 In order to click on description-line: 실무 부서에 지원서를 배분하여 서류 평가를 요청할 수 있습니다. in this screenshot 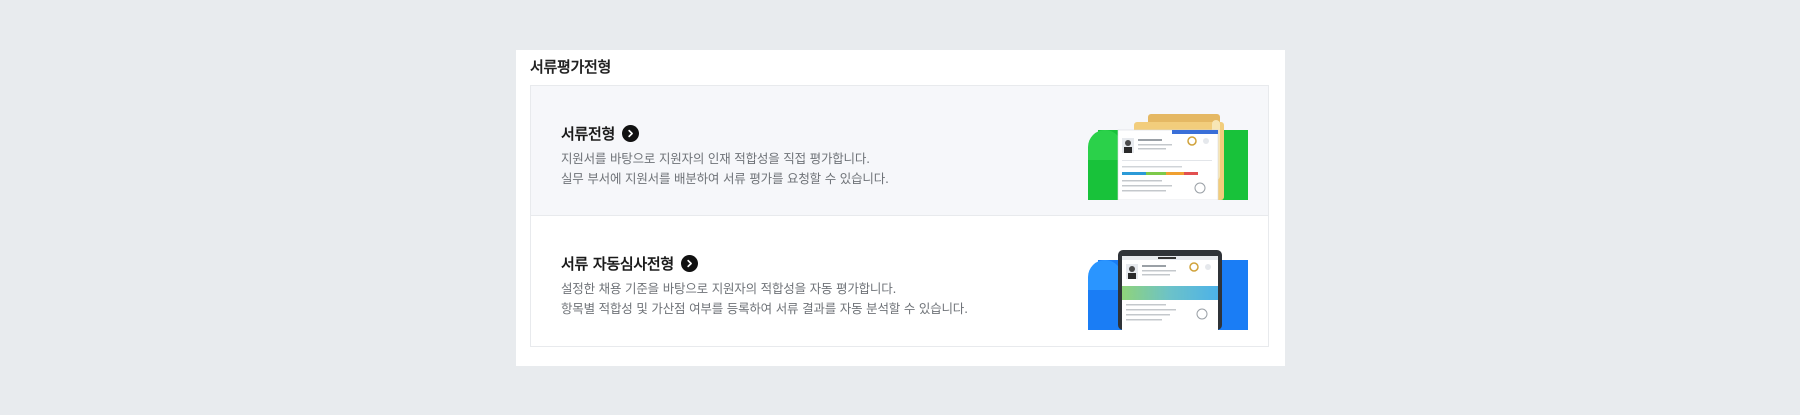, I will do `click(725, 178)`.